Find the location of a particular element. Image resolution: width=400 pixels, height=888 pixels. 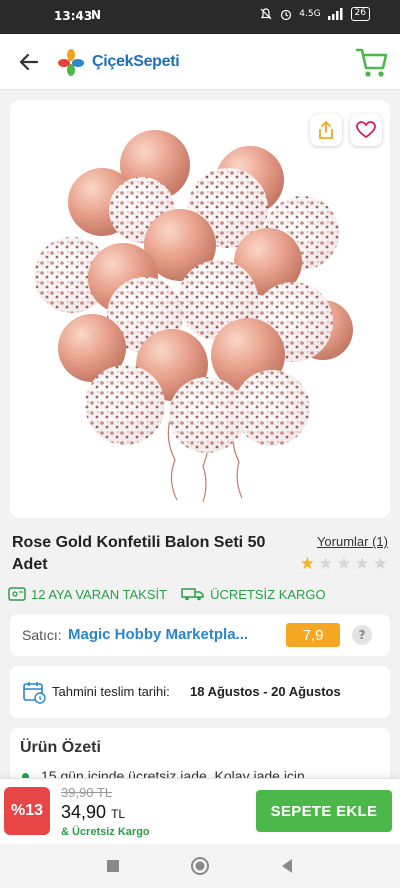

price-amount: 34,90 is located at coordinates (84, 812).